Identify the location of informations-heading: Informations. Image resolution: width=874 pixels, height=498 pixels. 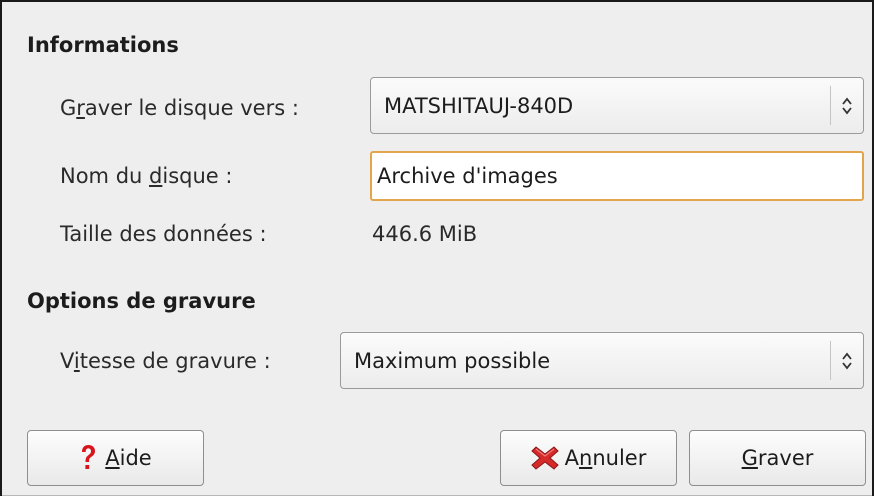
(103, 45).